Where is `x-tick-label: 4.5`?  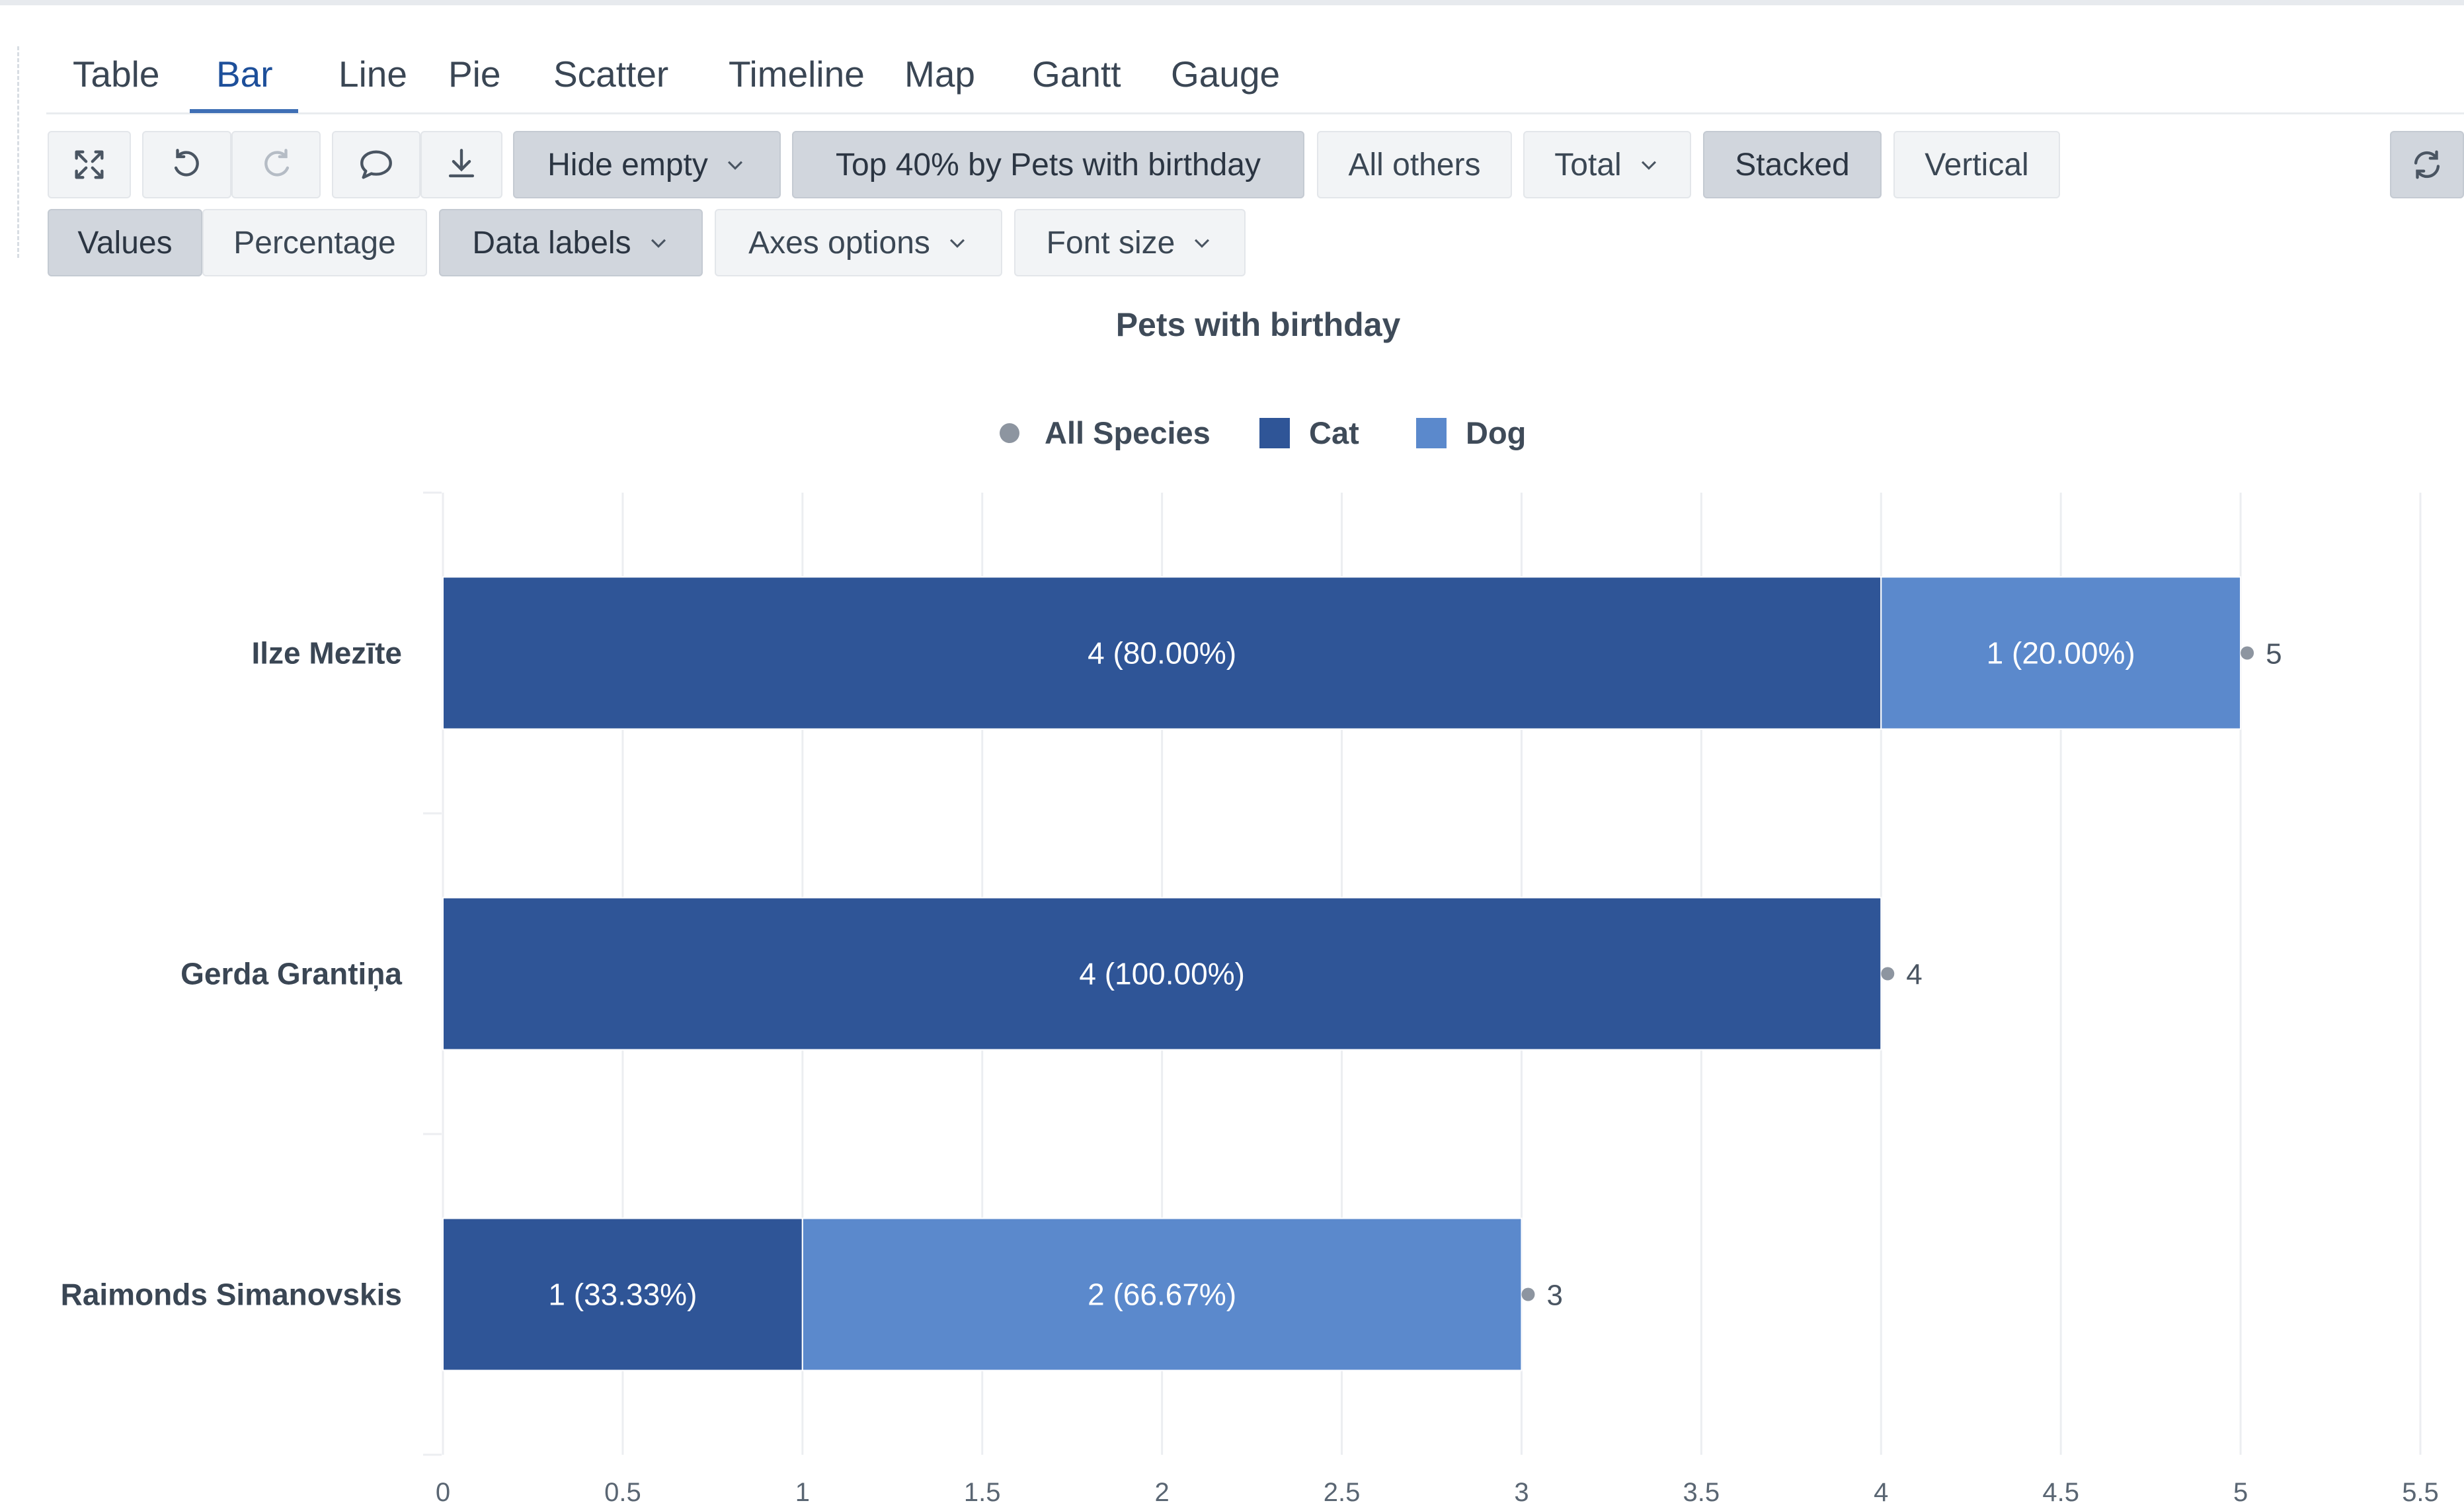 x-tick-label: 4.5 is located at coordinates (2060, 1492).